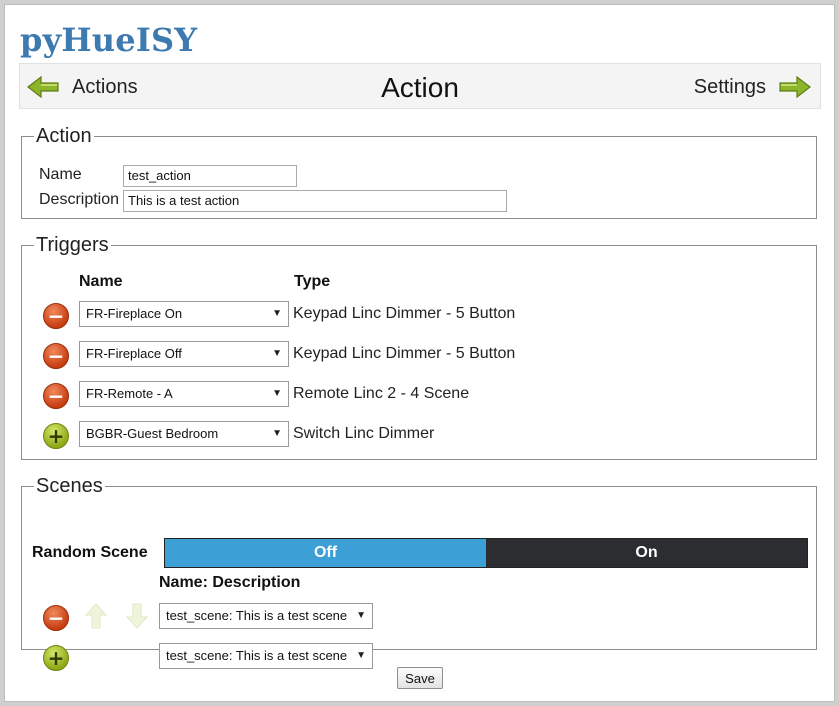 Image resolution: width=839 pixels, height=706 pixels. Describe the element at coordinates (184, 314) in the screenshot. I see `trigger-select: FR-Fireplace On ▼` at that location.